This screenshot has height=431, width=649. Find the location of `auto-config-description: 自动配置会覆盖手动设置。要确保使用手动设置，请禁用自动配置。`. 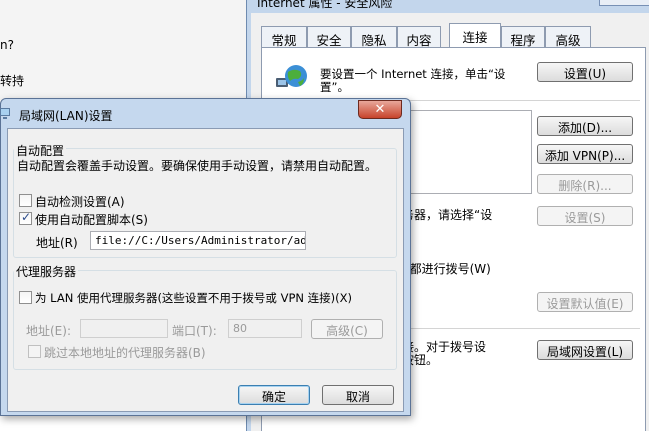

auto-config-description: 自动配置会覆盖手动设置。要确保使用手动设置，请禁用自动配置。 is located at coordinates (197, 166).